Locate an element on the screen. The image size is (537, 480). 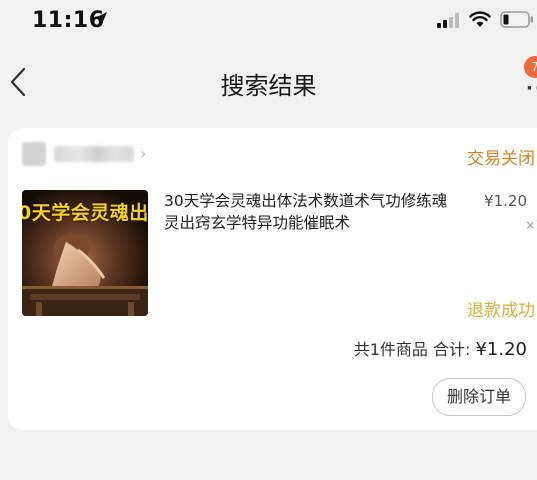
order-summary: 共1件商品 合计: ¥1.20 is located at coordinates (440, 348).